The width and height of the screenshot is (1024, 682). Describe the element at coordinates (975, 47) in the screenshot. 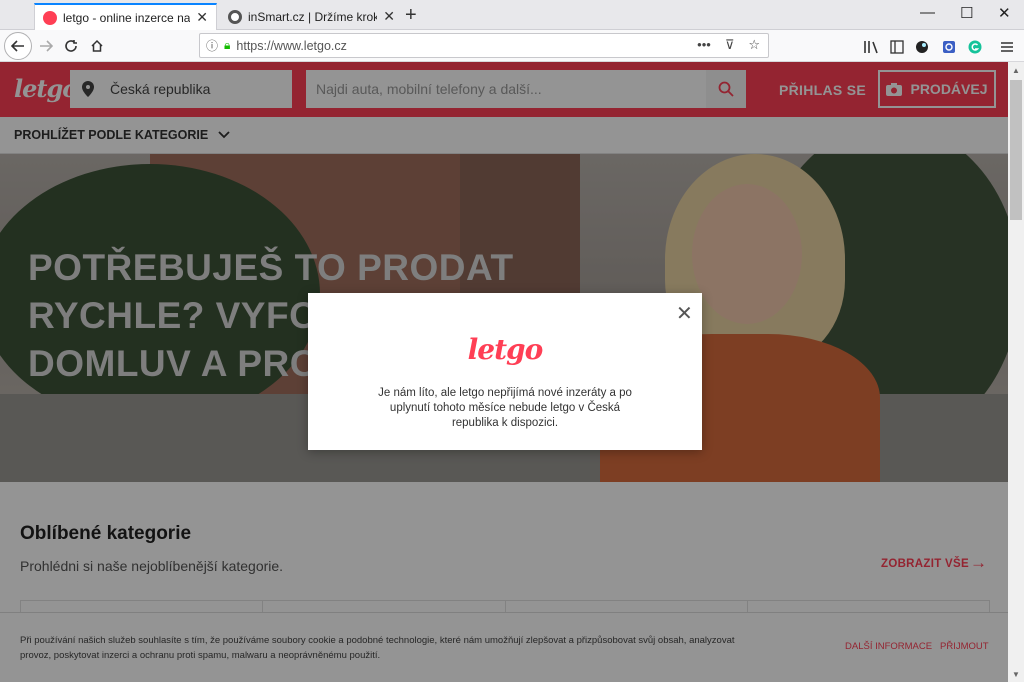

I see `grammarly-icon` at that location.